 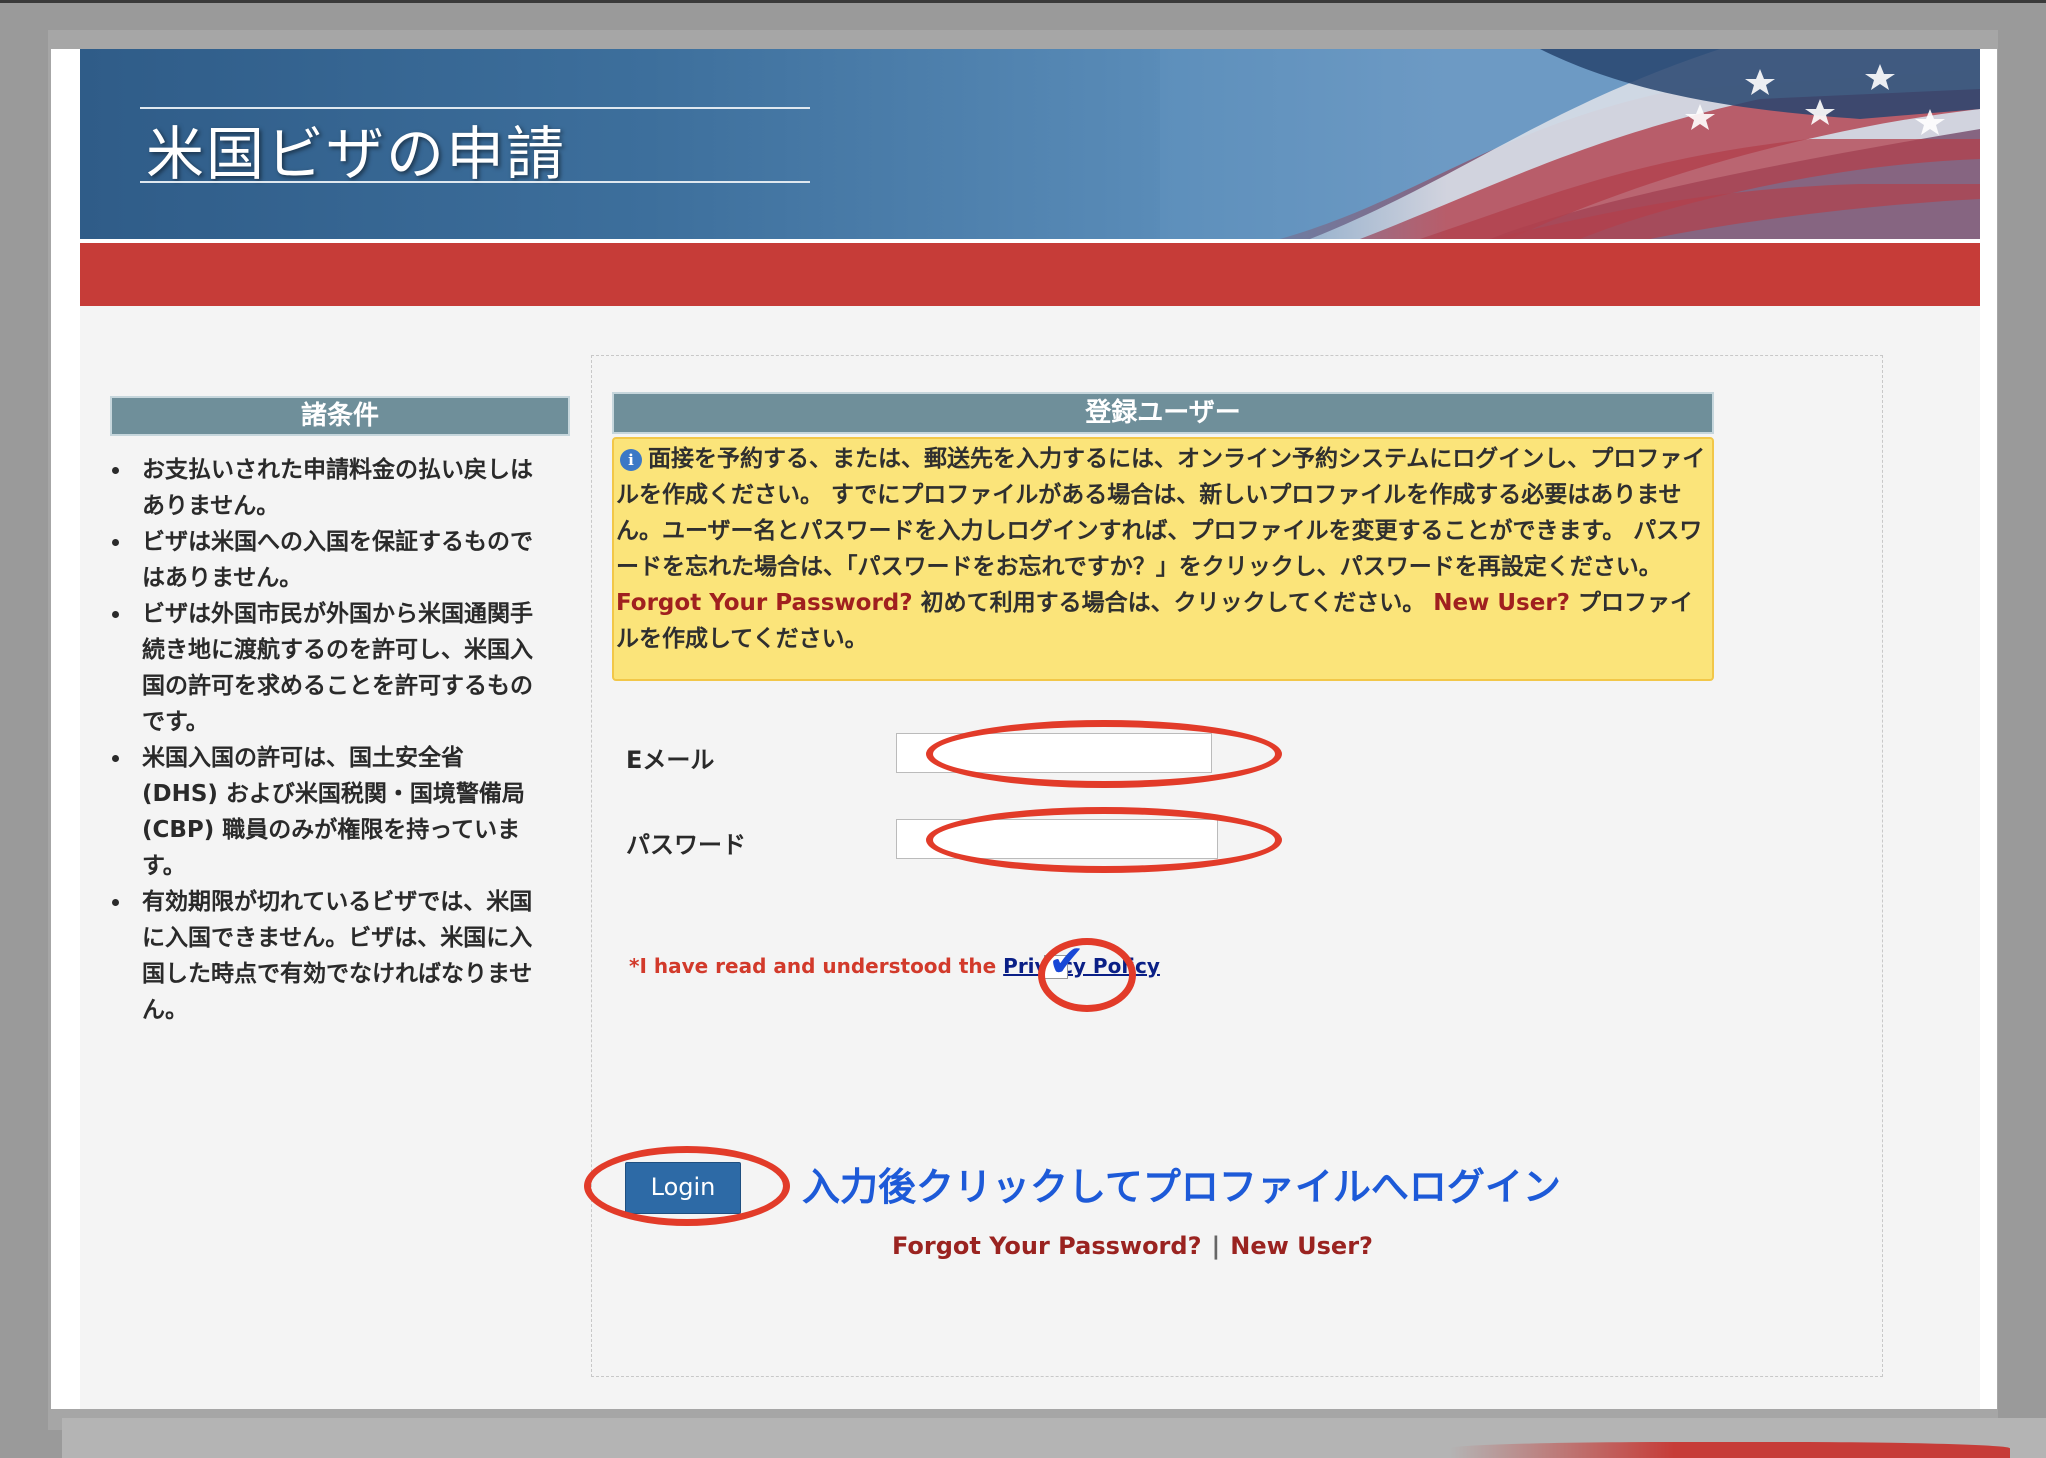 I want to click on us-flag-image, so click(x=1570, y=144).